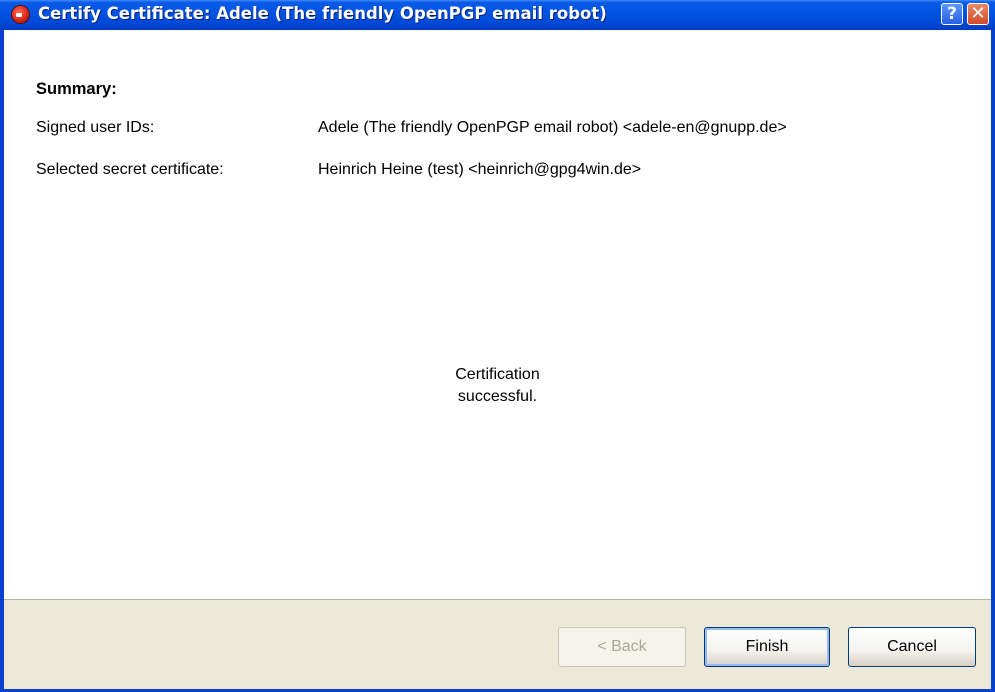 Image resolution: width=995 pixels, height=692 pixels. Describe the element at coordinates (497, 386) in the screenshot. I see `certification-status-message: Certification successful.` at that location.